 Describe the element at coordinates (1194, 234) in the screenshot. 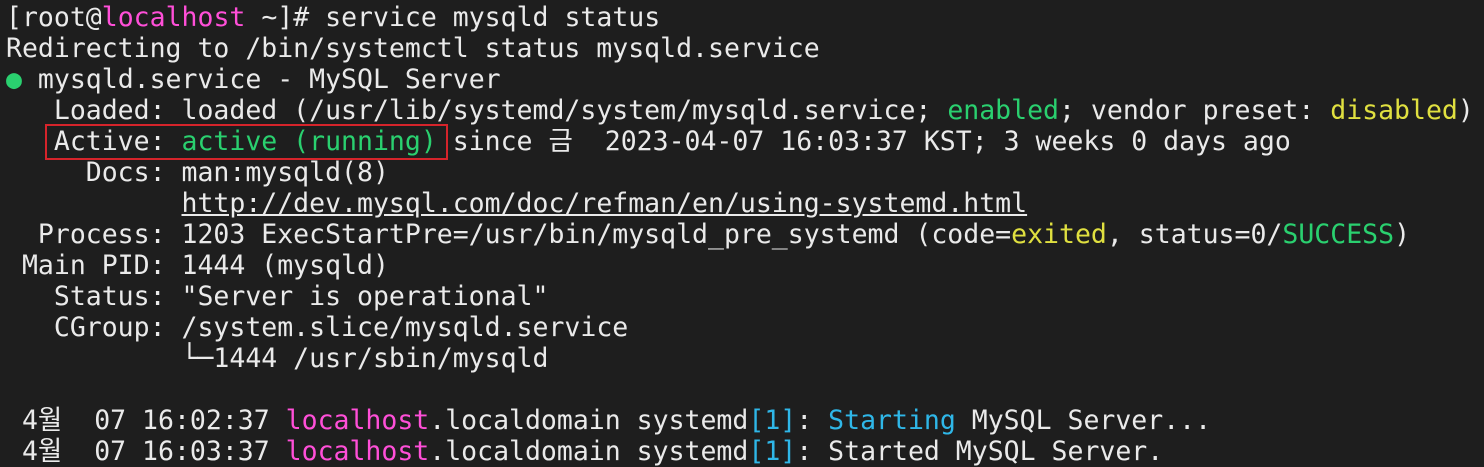

I see `process-mid: , status=0/` at that location.